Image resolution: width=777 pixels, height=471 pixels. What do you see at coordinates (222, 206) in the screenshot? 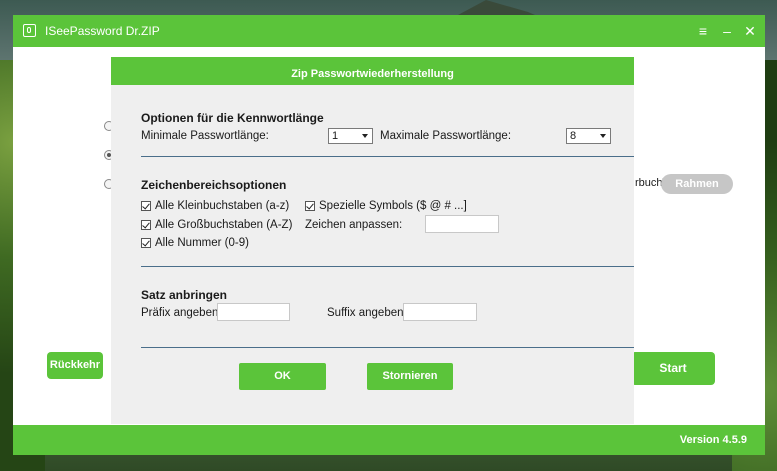
I see `lowercase-label: Alle Kleinbuchstaben (a-z)` at bounding box center [222, 206].